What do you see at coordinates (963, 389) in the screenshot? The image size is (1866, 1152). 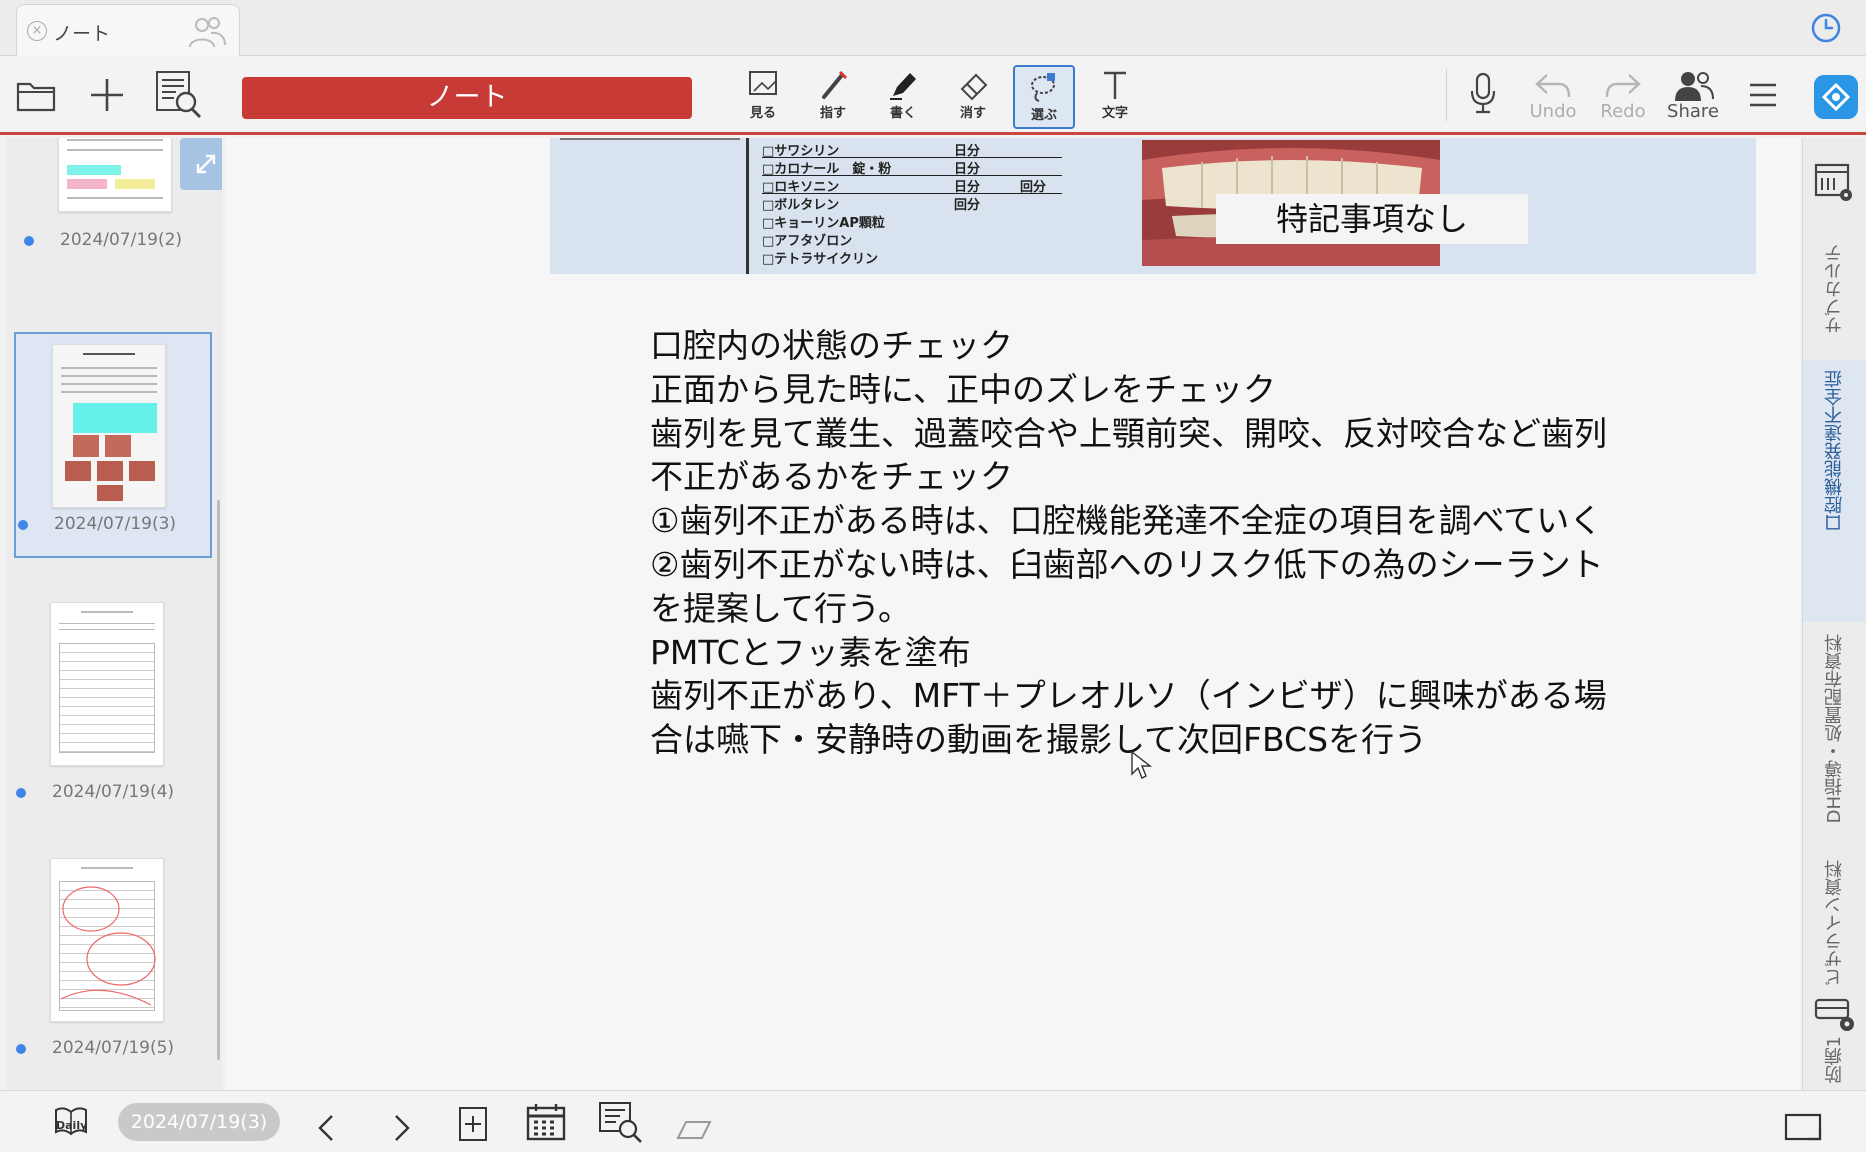 I see `note-line: 正面から見た時に、正中のズレをチェック` at bounding box center [963, 389].